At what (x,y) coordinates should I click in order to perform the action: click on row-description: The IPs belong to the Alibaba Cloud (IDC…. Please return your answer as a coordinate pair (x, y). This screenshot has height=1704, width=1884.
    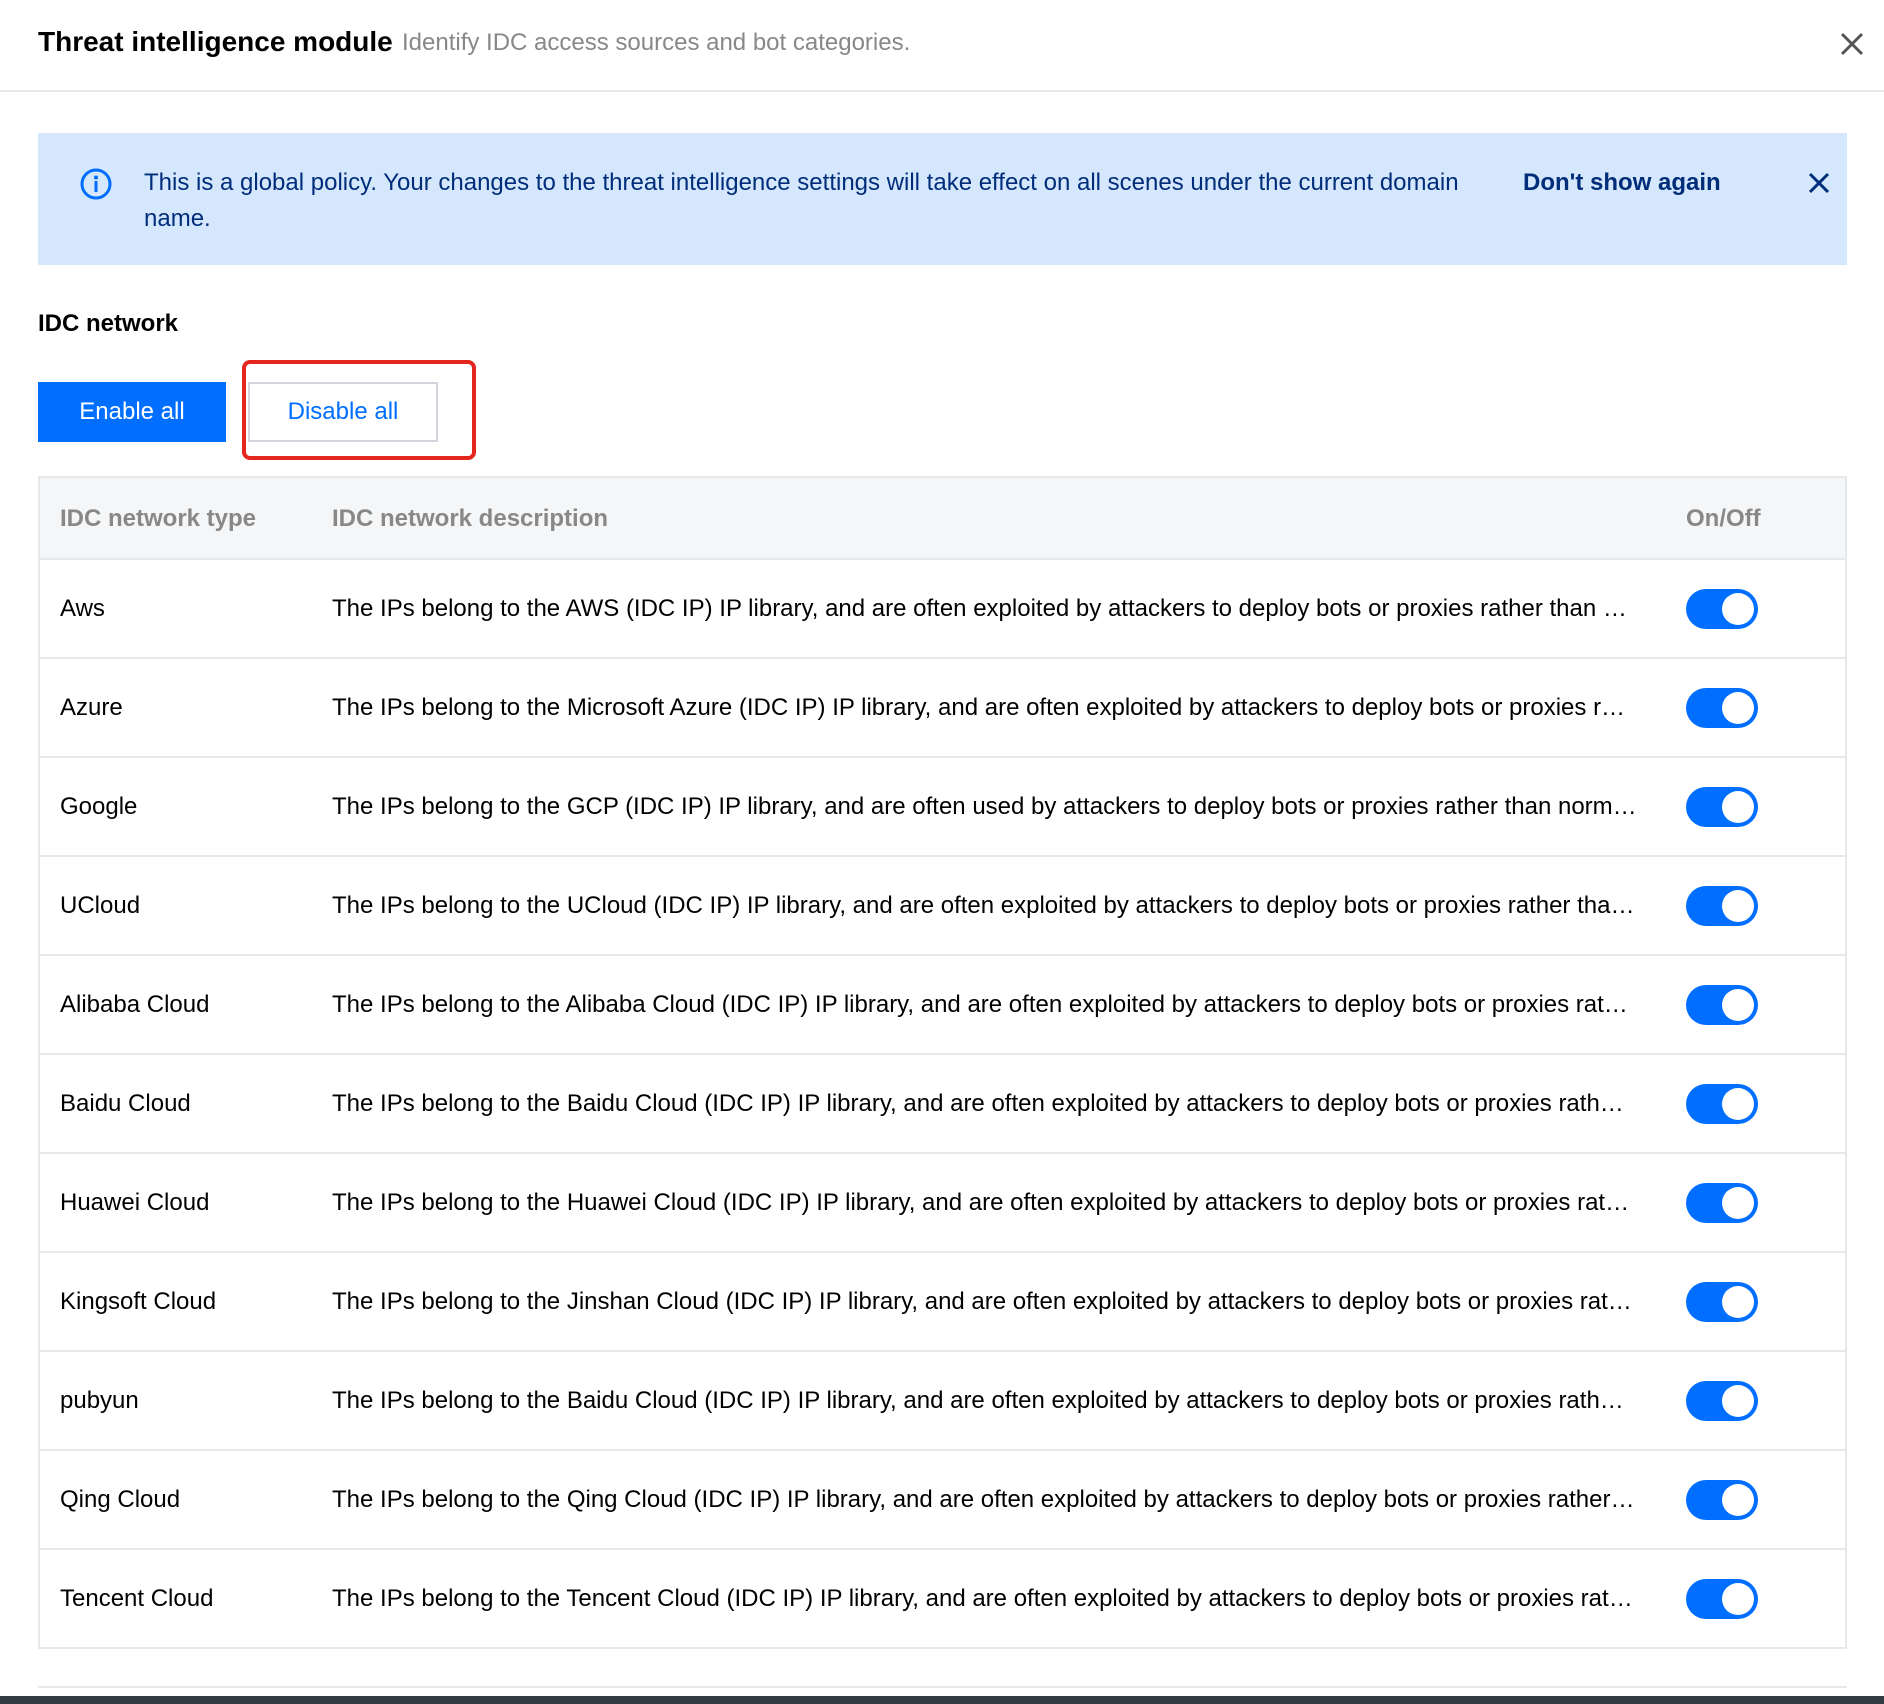
    Looking at the image, I should click on (980, 1004).